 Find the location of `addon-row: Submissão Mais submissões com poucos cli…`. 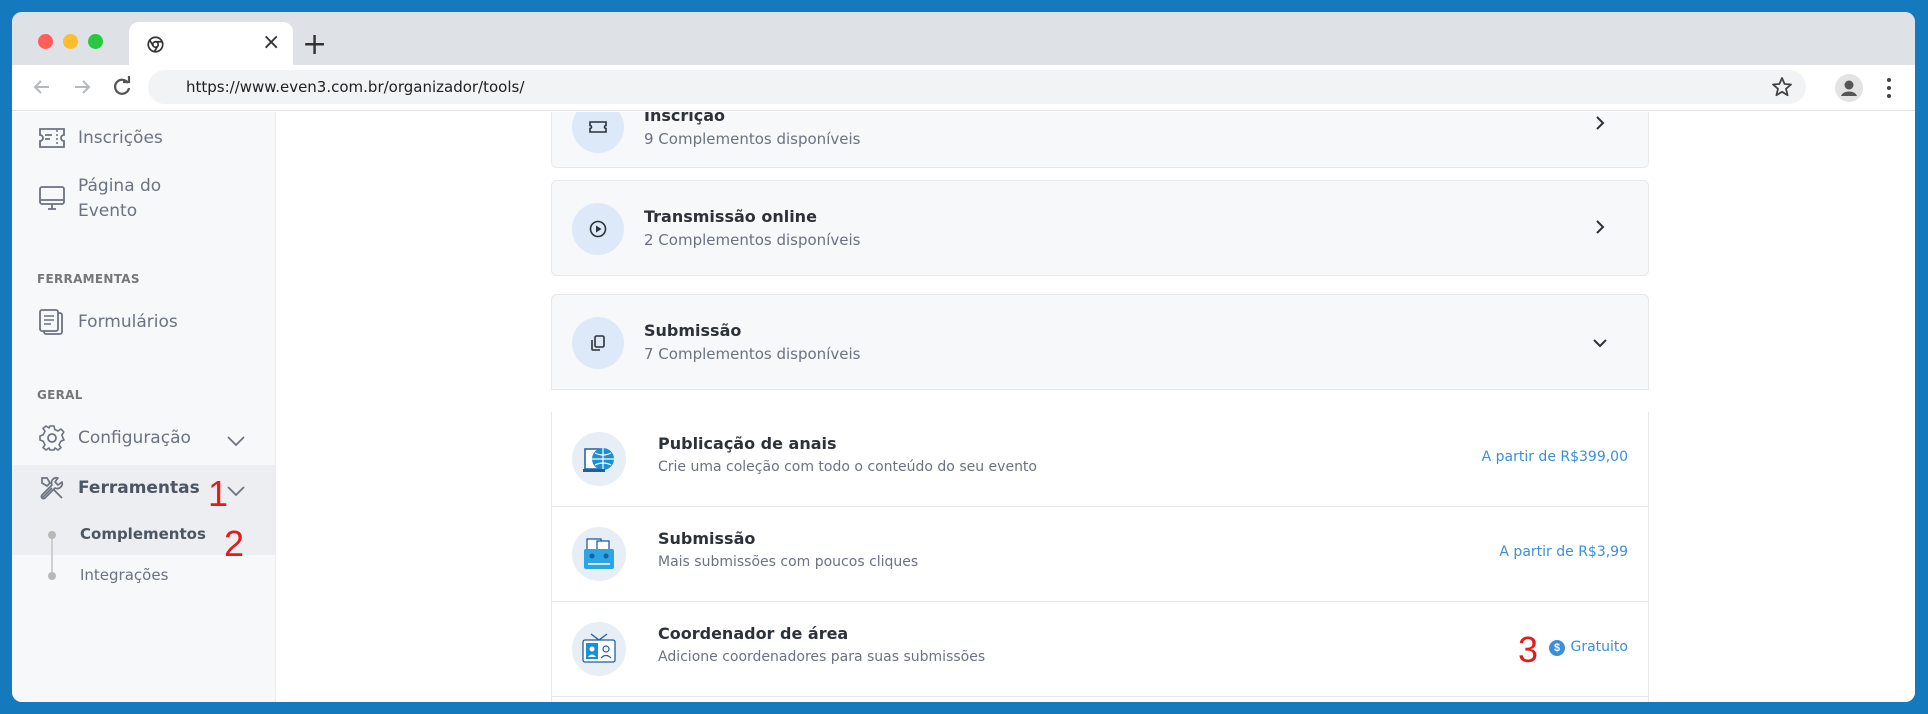

addon-row: Submissão Mais submissões com poucos cli… is located at coordinates (1100, 554).